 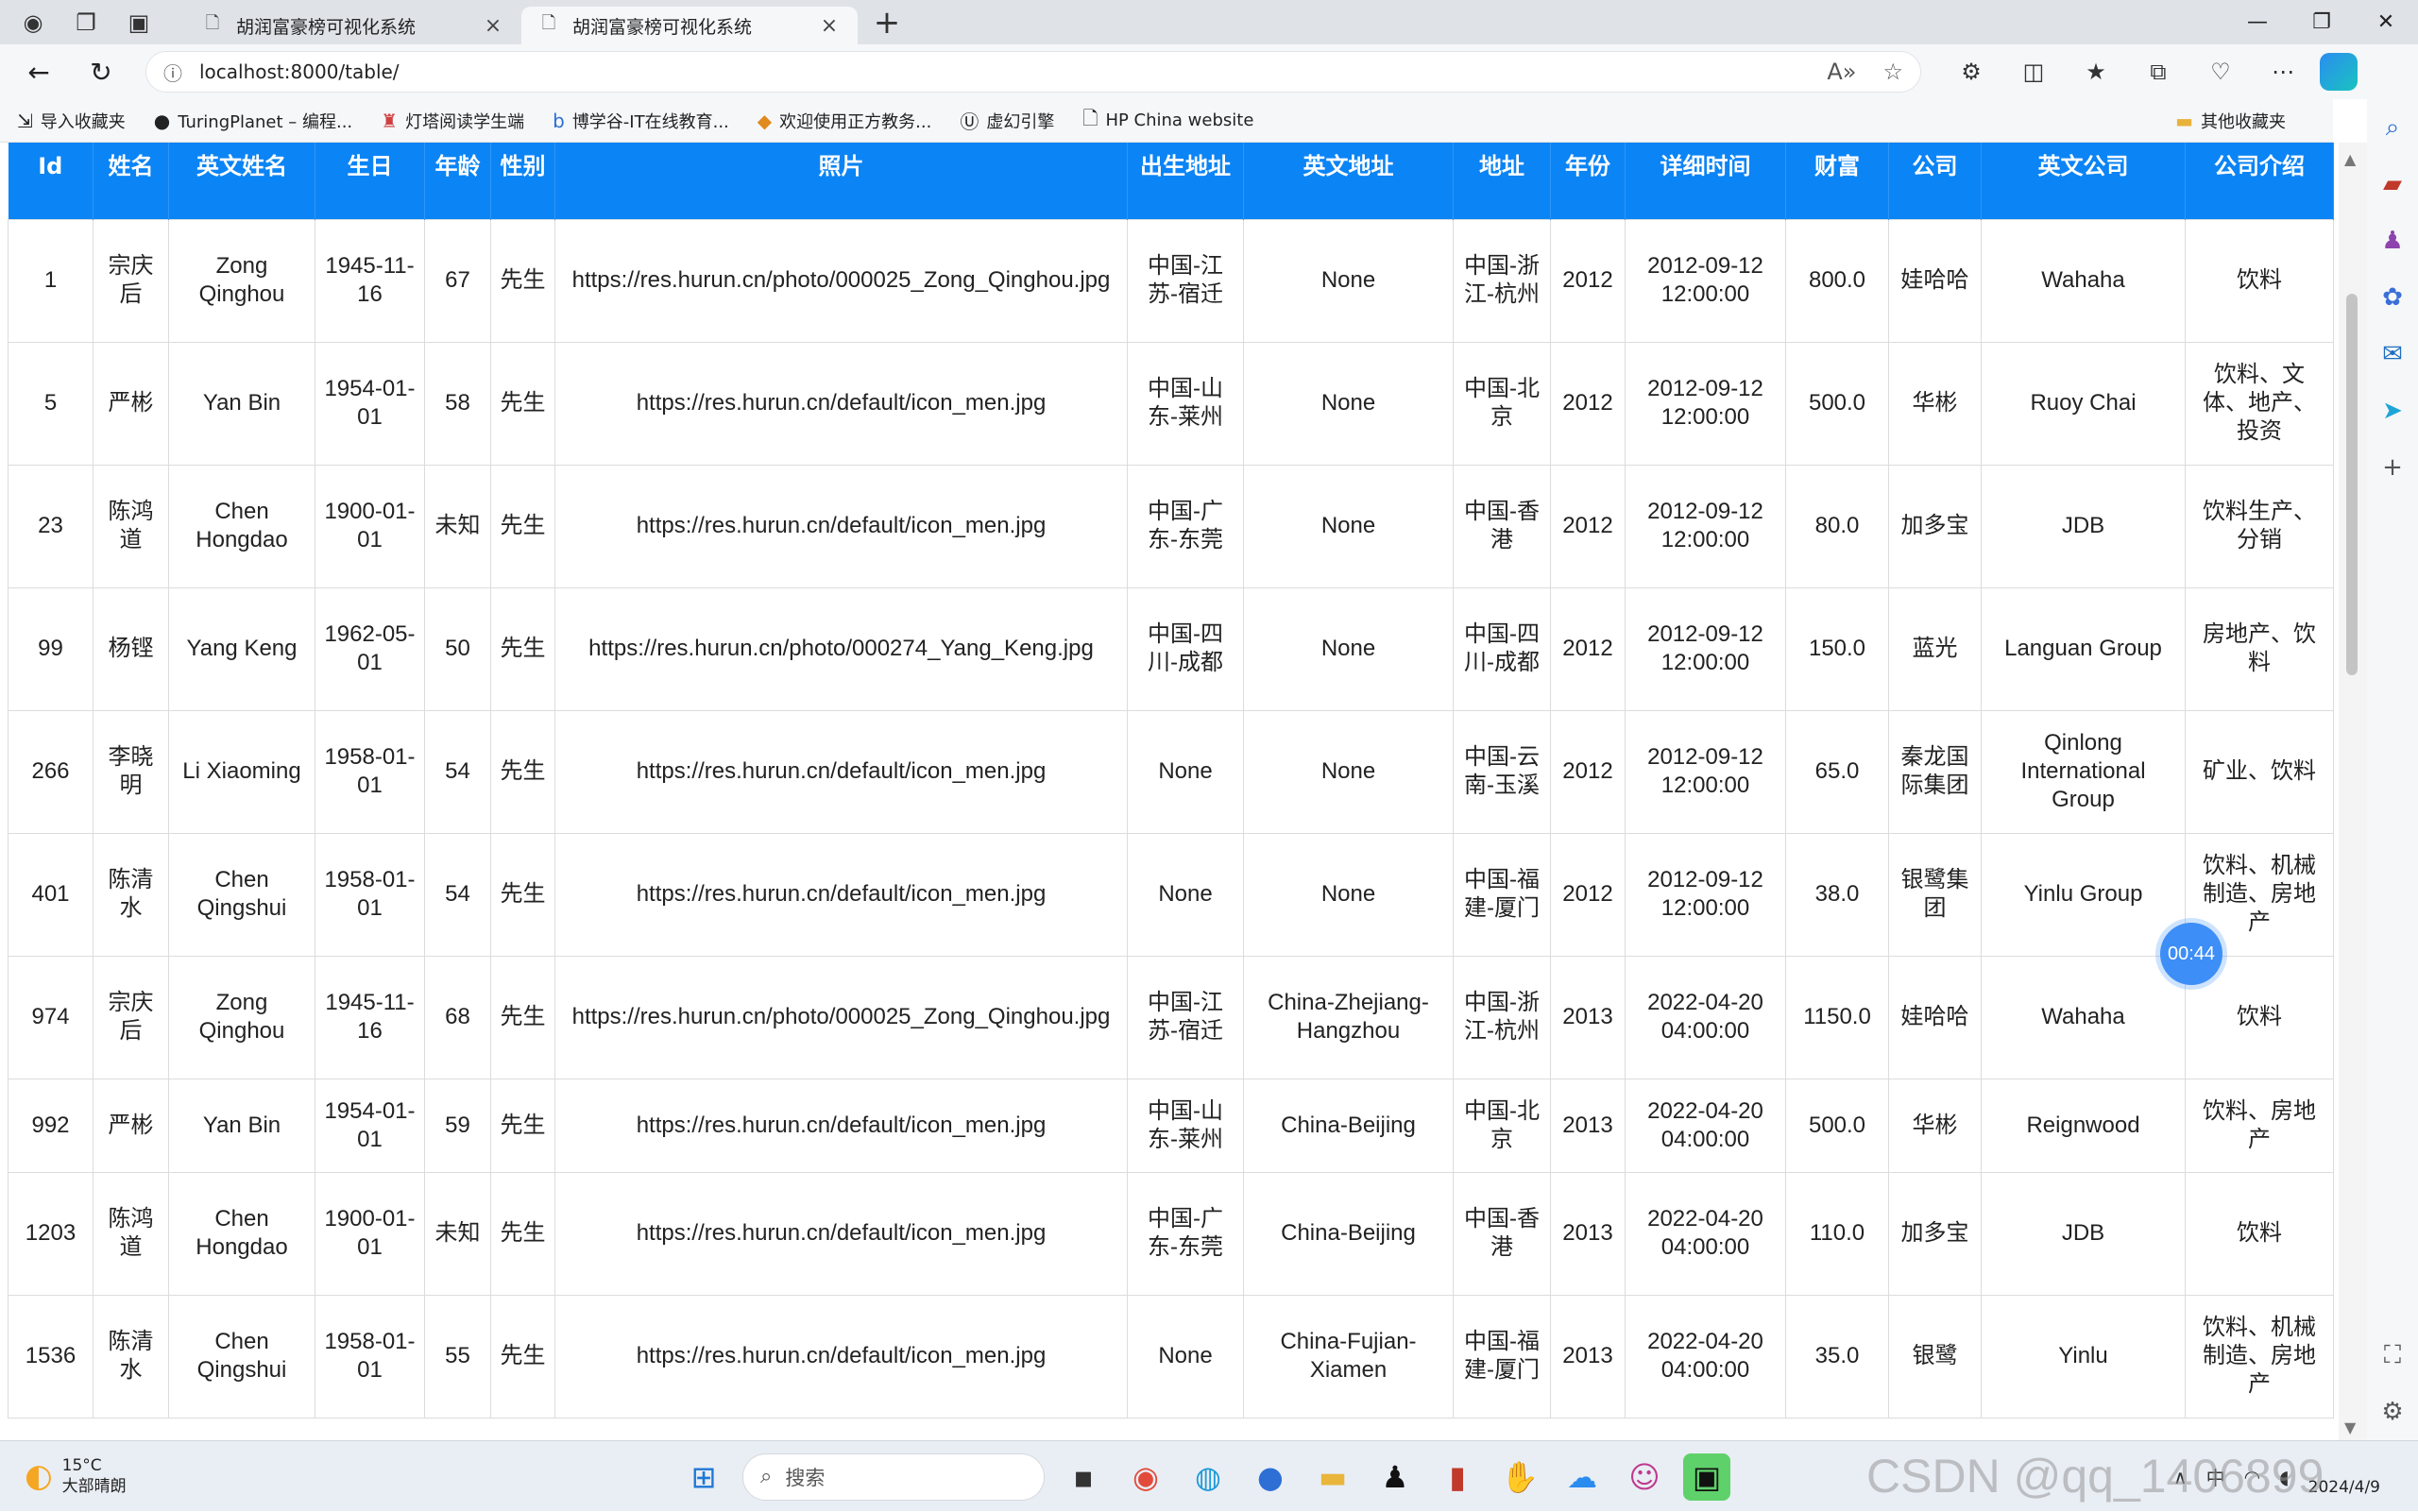 I want to click on more-menu-icon: ⋯, so click(x=2283, y=72).